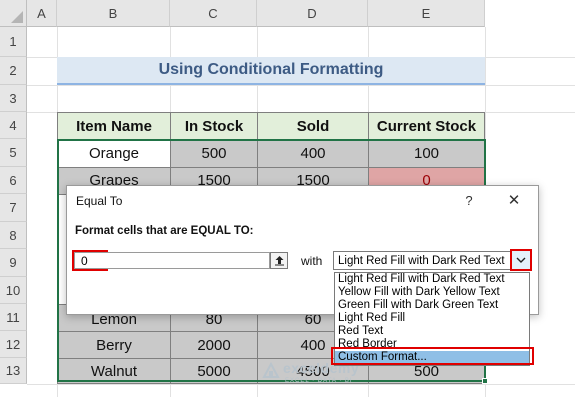 This screenshot has height=406, width=575. I want to click on cell-item: Orange, so click(114, 153).